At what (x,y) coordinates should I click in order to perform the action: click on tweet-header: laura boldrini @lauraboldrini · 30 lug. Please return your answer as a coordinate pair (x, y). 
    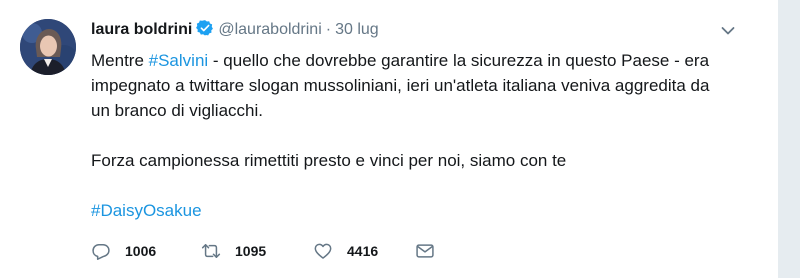
    Looking at the image, I should click on (235, 29).